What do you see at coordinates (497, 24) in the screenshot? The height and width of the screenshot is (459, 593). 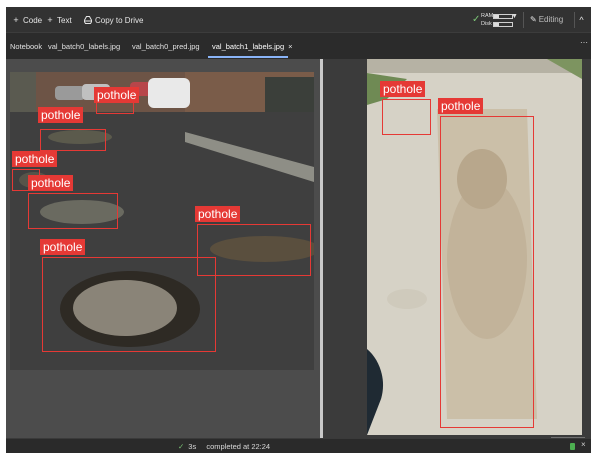 I see `disk-bar-fill` at bounding box center [497, 24].